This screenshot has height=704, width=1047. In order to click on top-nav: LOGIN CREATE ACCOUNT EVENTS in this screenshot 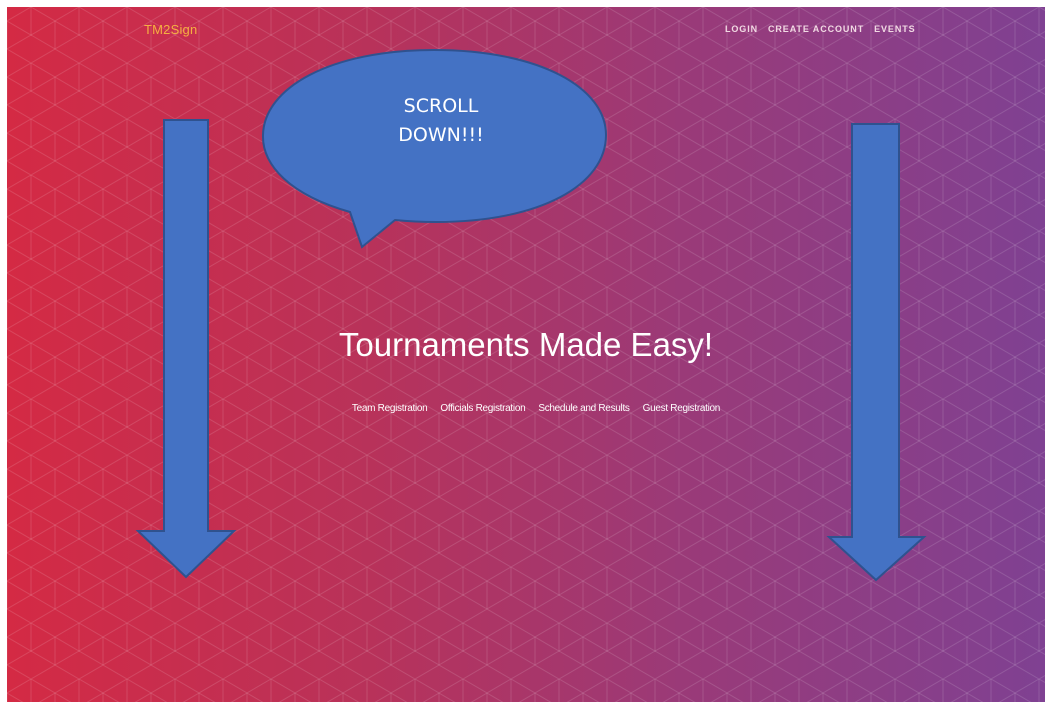, I will do `click(820, 29)`.